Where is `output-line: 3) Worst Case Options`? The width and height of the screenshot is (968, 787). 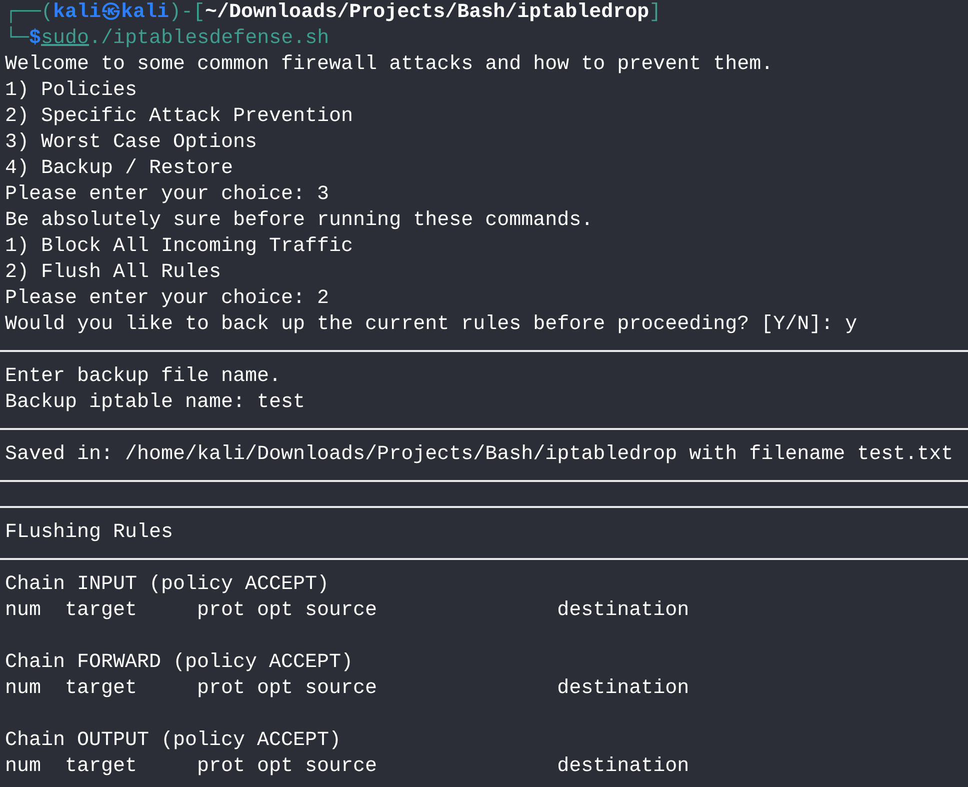 output-line: 3) Worst Case Options is located at coordinates (131, 142).